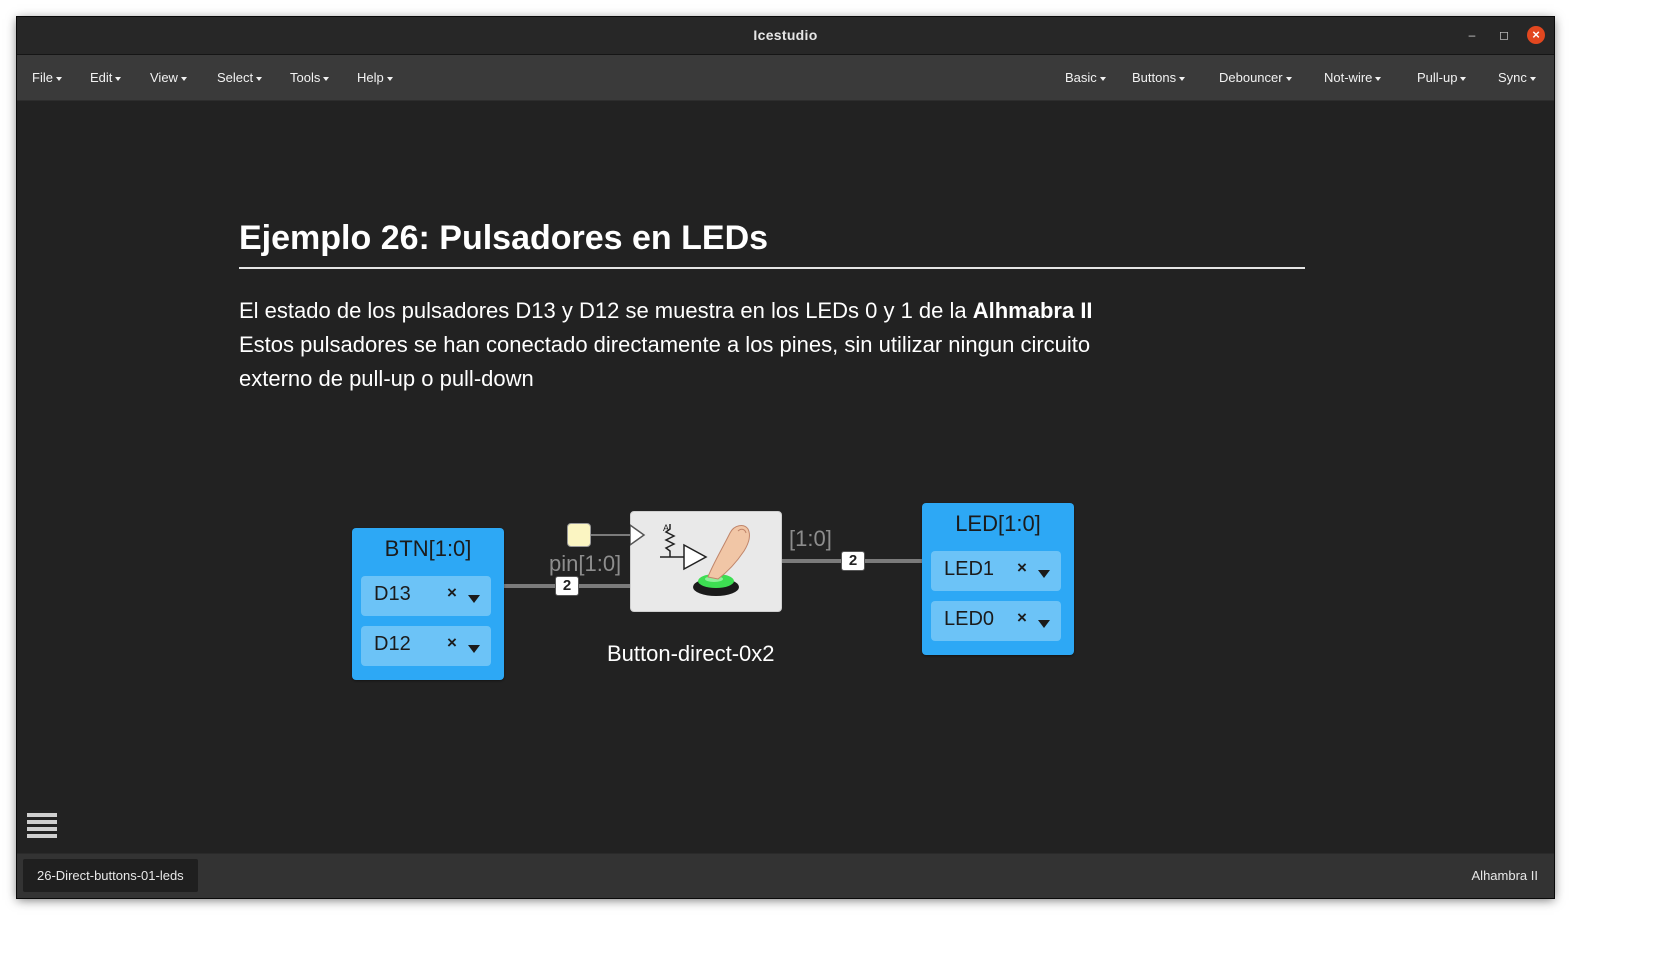 The image size is (1668, 971). What do you see at coordinates (392, 644) in the screenshot?
I see `pin-label: D12` at bounding box center [392, 644].